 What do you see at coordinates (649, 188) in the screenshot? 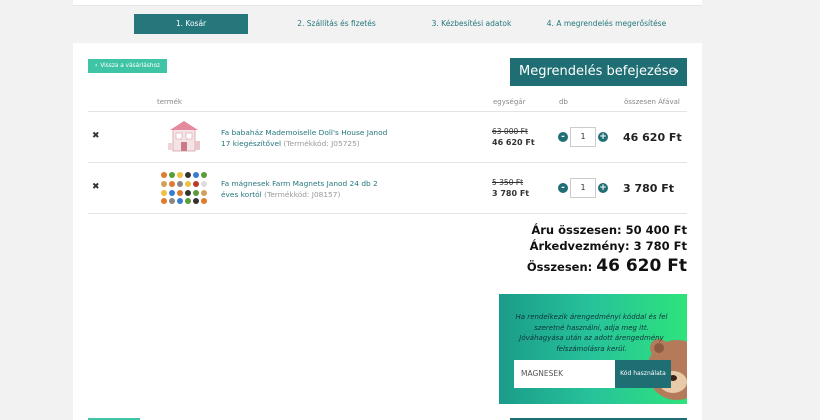
I see `item-total: 3 780 Ft` at bounding box center [649, 188].